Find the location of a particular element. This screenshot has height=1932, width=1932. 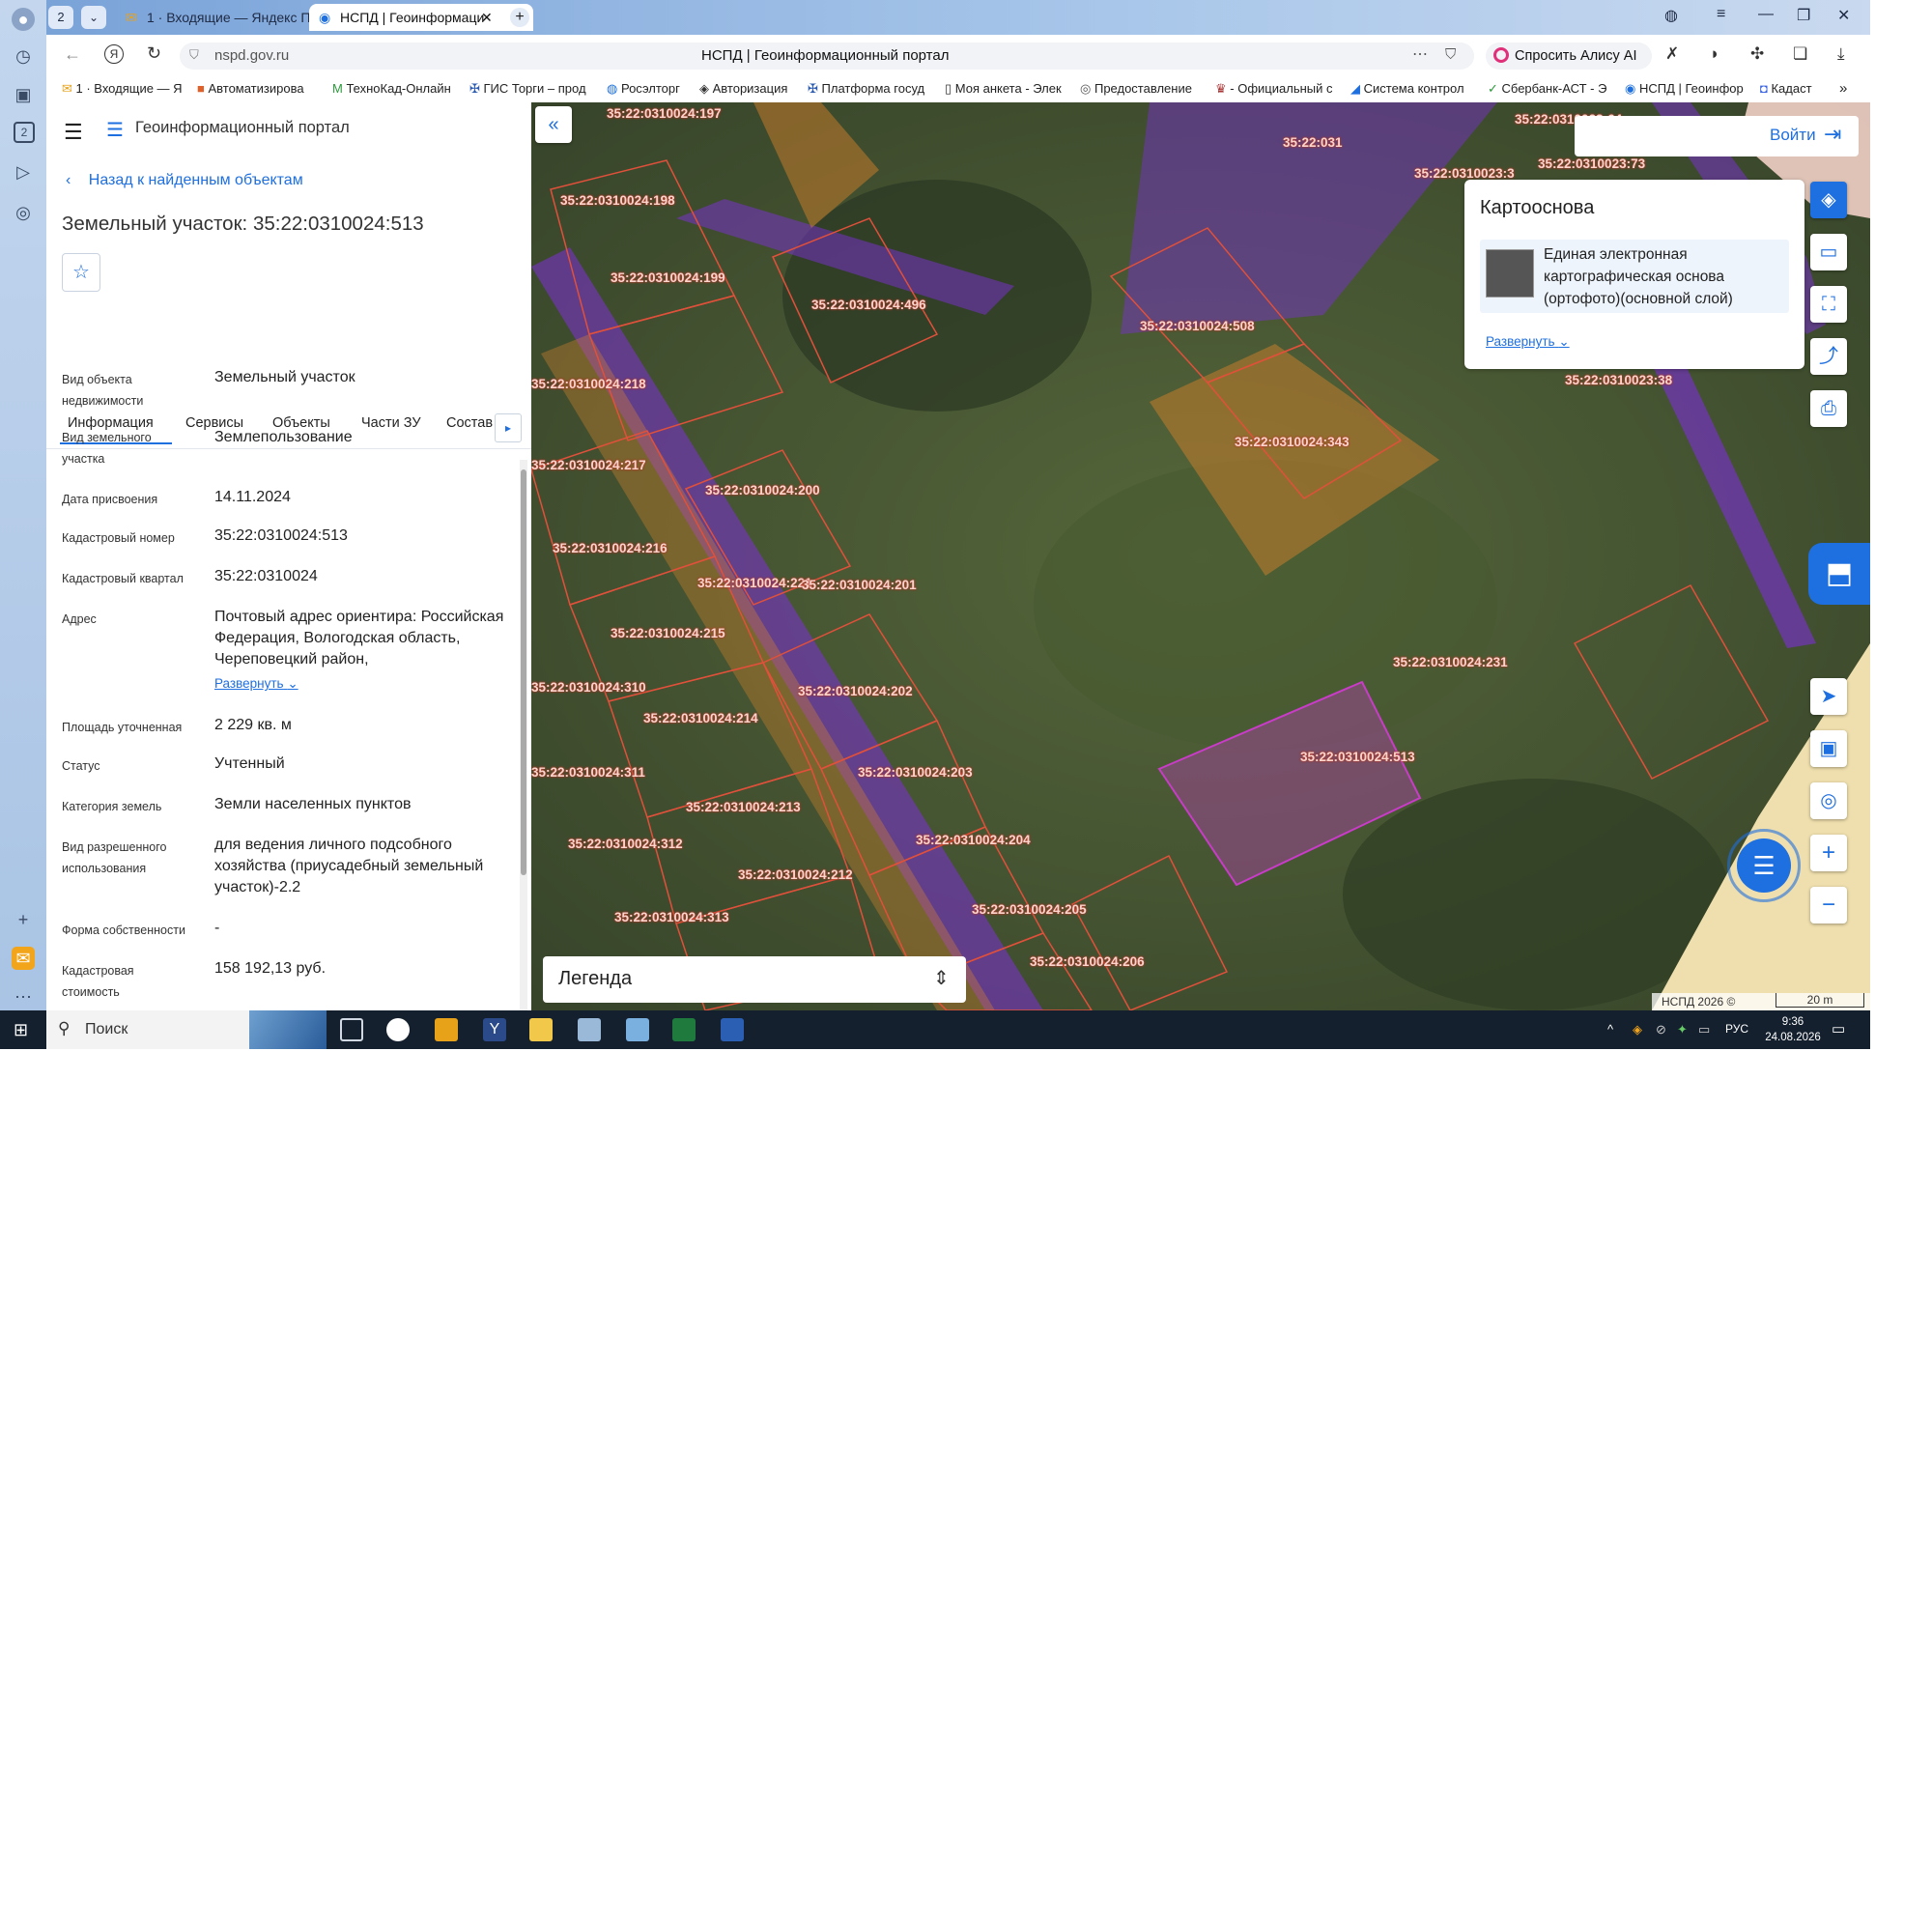

add-icon: + is located at coordinates (23, 919).